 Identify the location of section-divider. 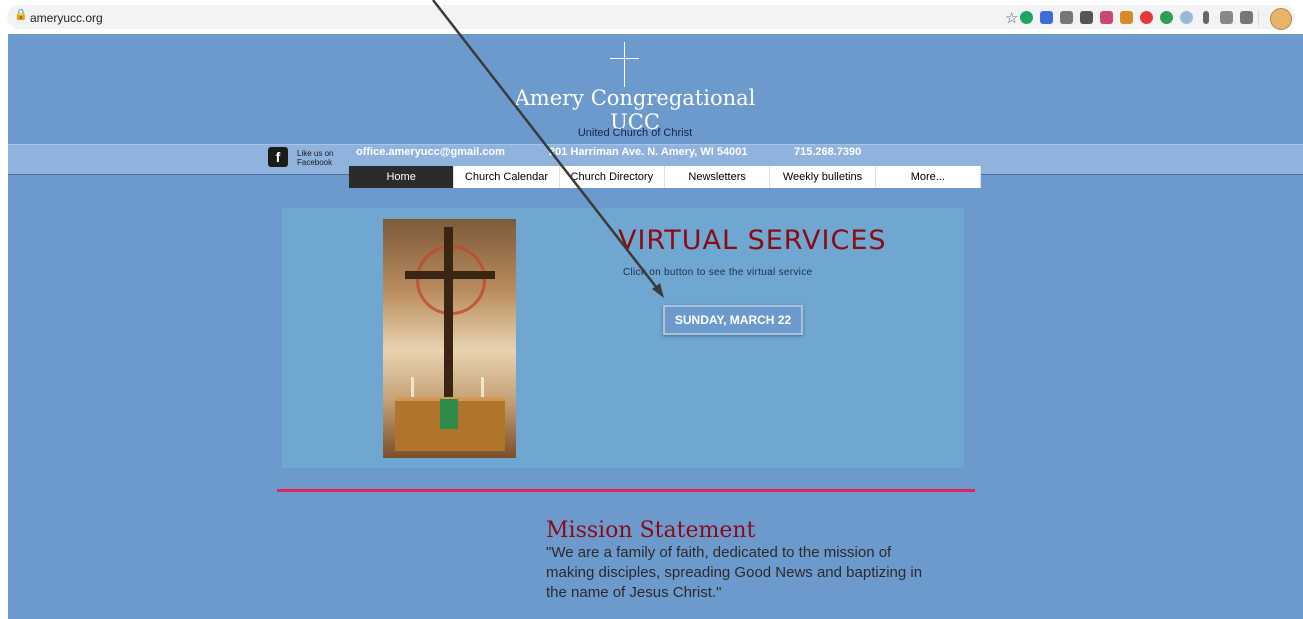
(626, 490).